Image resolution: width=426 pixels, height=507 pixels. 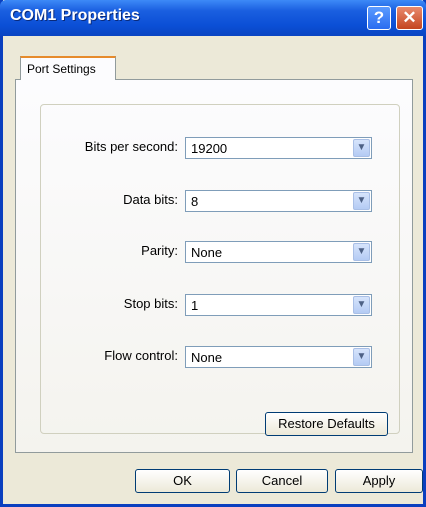 I want to click on close-icon: ✕, so click(x=409, y=17).